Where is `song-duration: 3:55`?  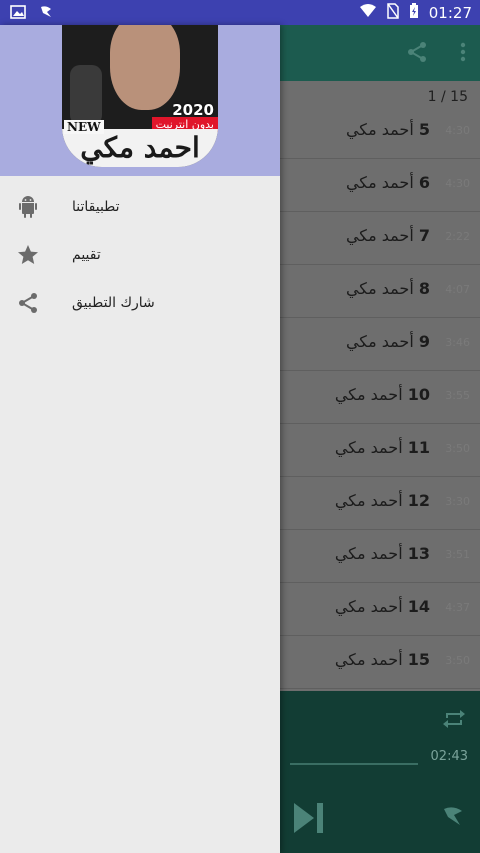 song-duration: 3:55 is located at coordinates (457, 395).